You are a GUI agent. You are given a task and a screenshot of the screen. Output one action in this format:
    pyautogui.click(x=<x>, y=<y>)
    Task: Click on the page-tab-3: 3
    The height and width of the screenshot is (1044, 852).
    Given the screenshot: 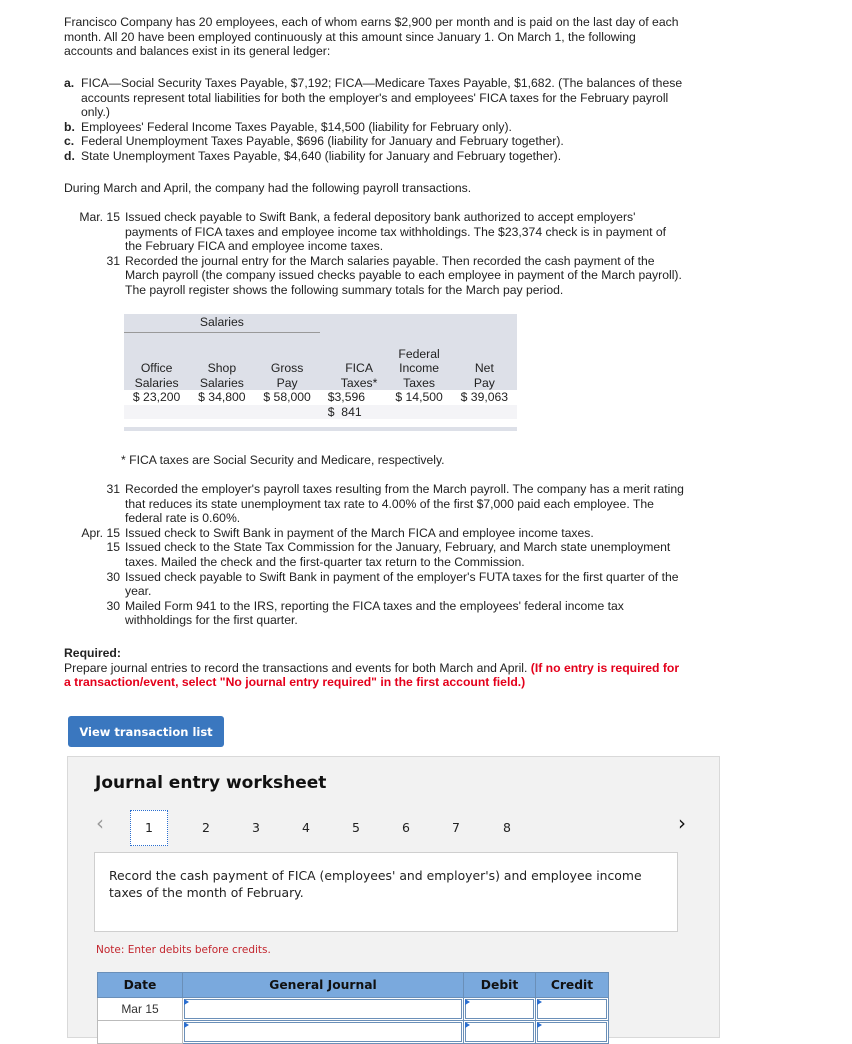 What is the action you would take?
    pyautogui.click(x=256, y=828)
    